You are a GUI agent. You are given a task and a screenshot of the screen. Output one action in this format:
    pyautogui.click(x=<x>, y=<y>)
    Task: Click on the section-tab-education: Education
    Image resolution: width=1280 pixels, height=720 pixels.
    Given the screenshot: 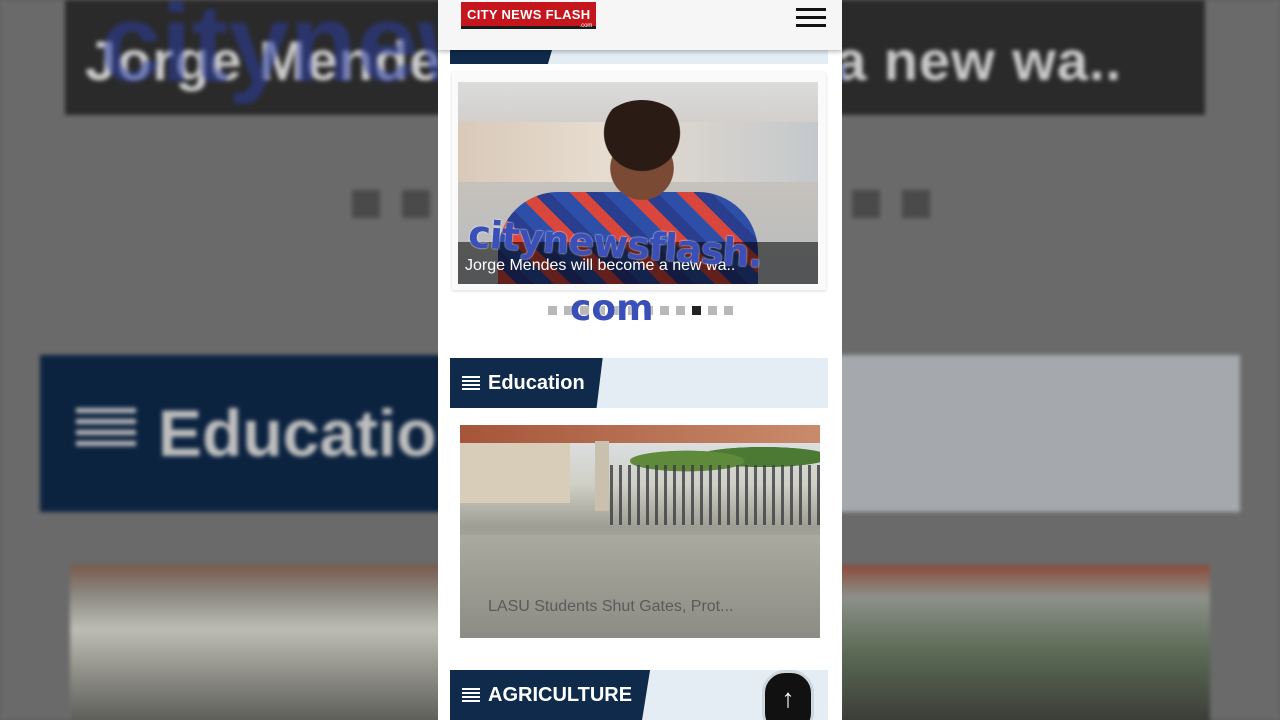 What is the action you would take?
    pyautogui.click(x=526, y=383)
    